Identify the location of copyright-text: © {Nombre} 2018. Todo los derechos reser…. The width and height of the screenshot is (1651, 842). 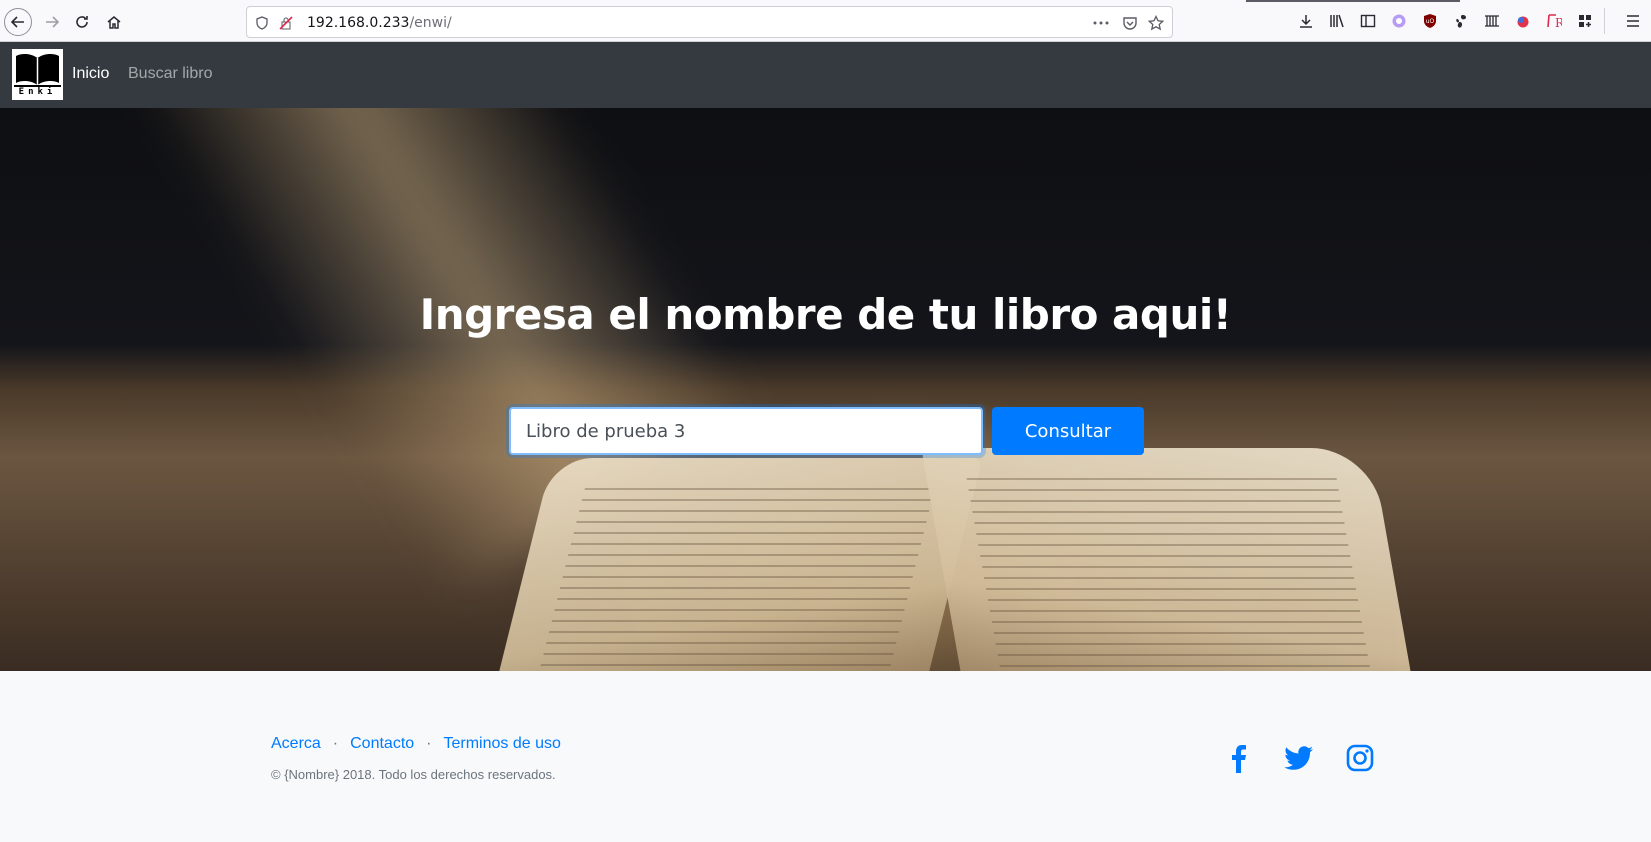
(413, 774).